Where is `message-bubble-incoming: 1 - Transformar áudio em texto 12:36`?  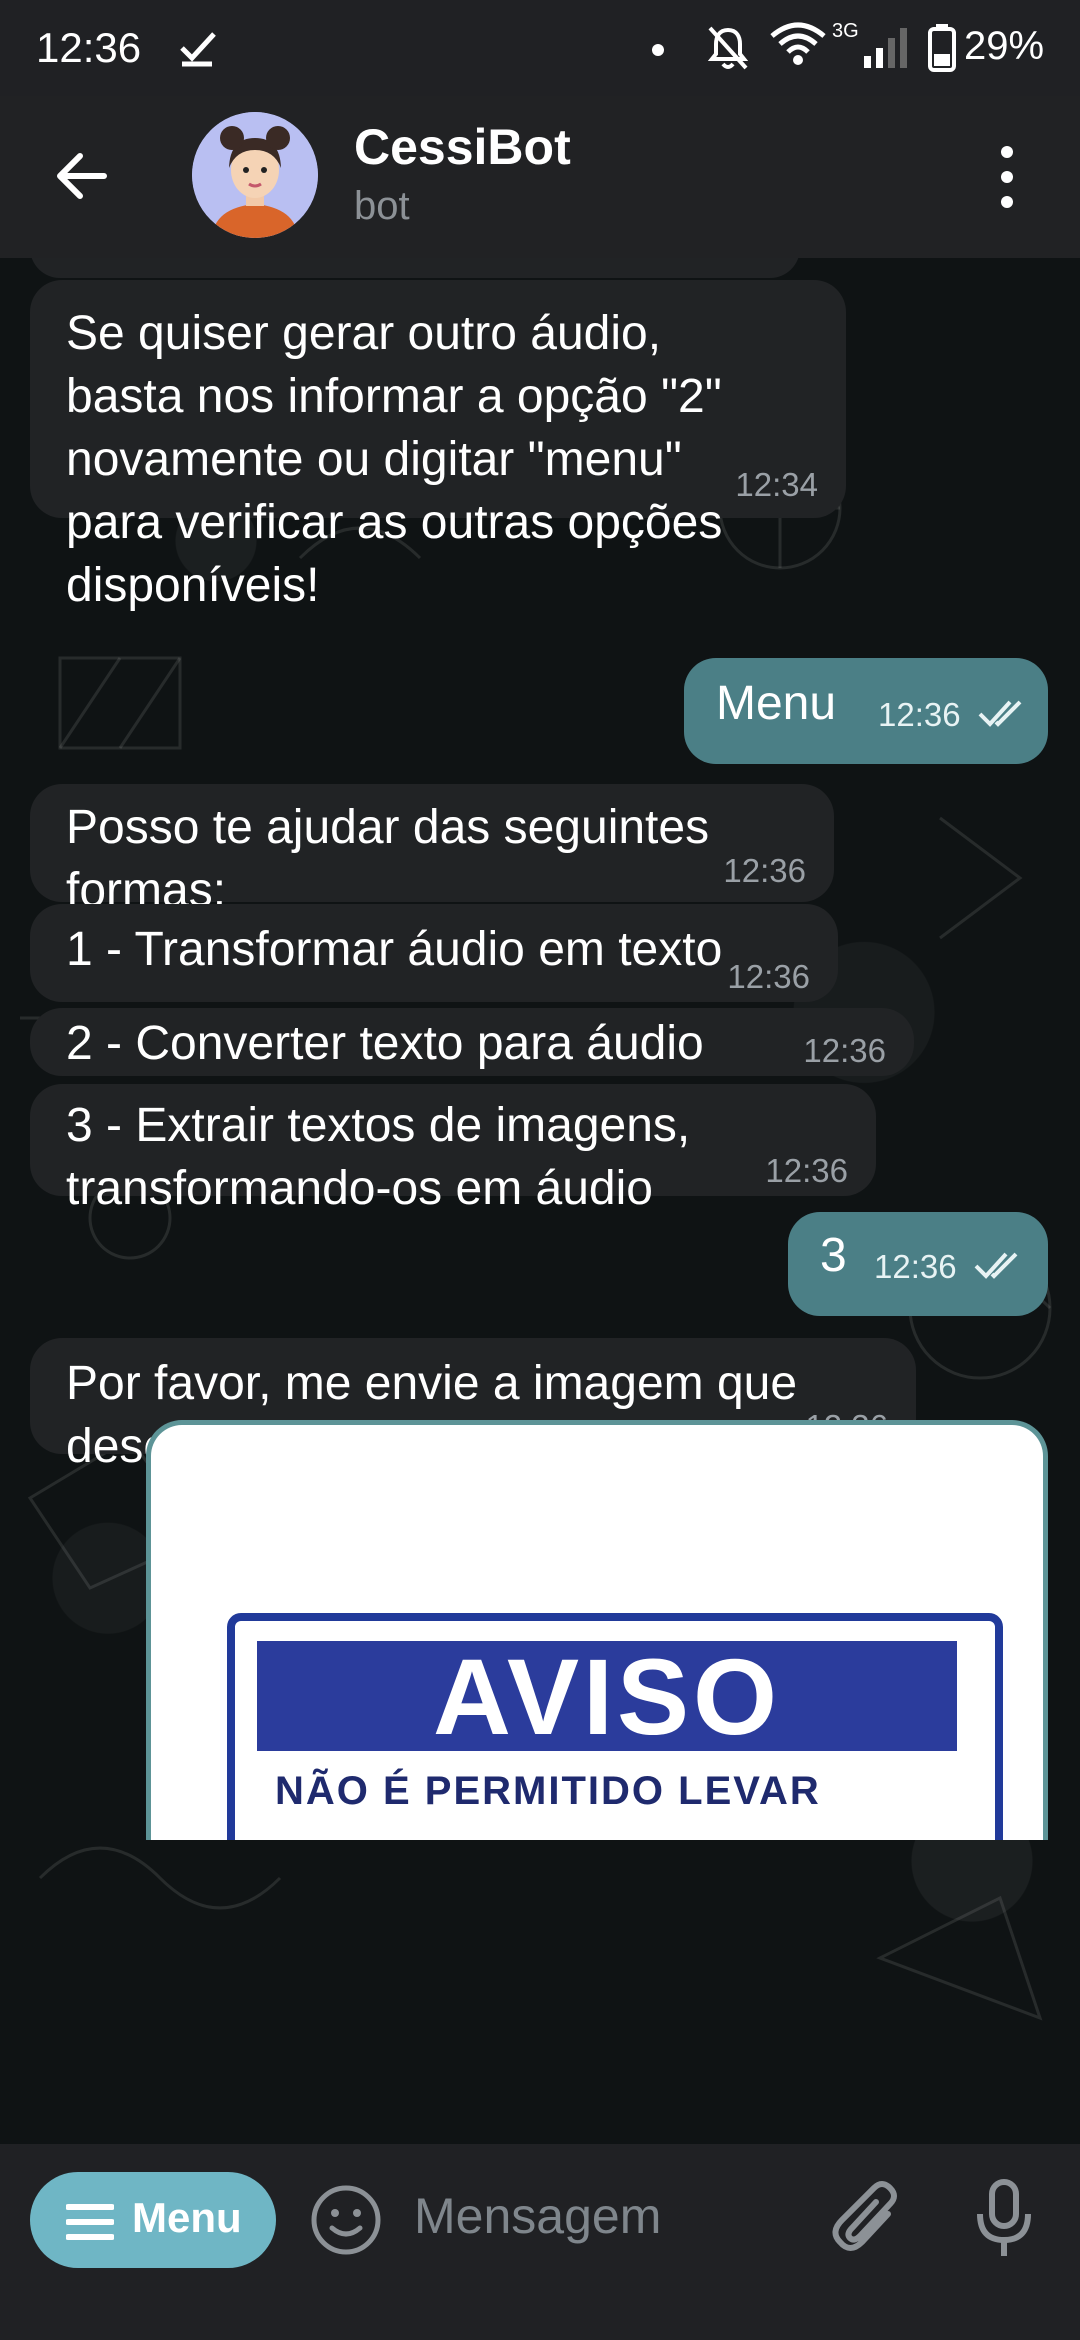 message-bubble-incoming: 1 - Transformar áudio em texto 12:36 is located at coordinates (434, 953).